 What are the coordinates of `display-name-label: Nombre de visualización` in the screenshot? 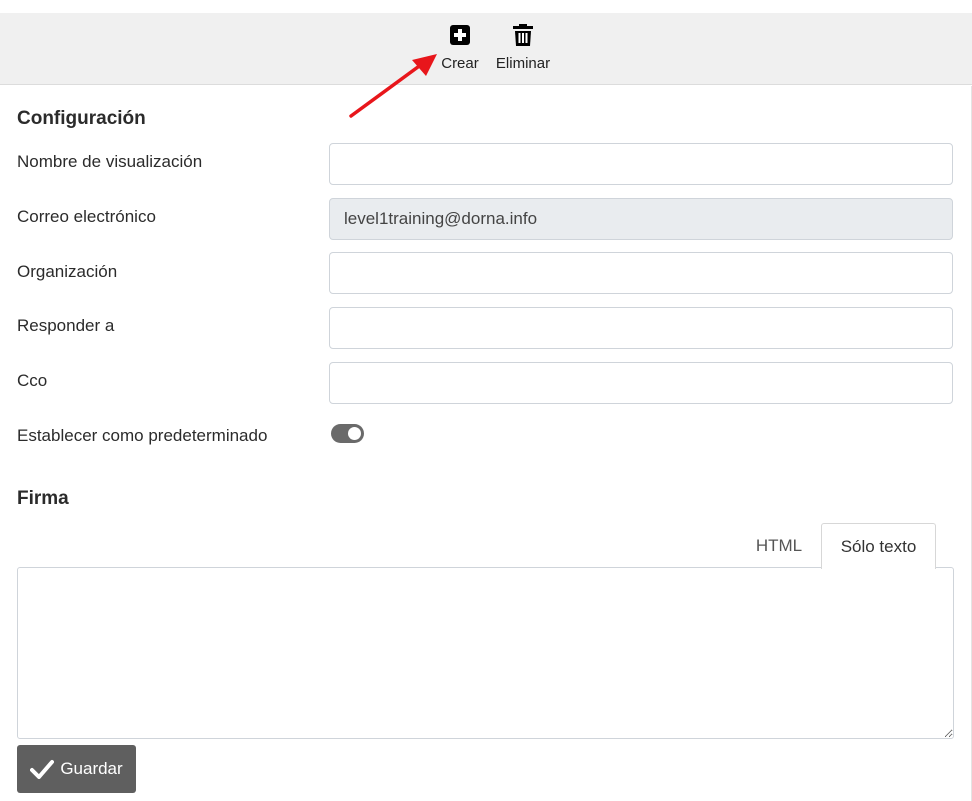 It's located at (110, 161).